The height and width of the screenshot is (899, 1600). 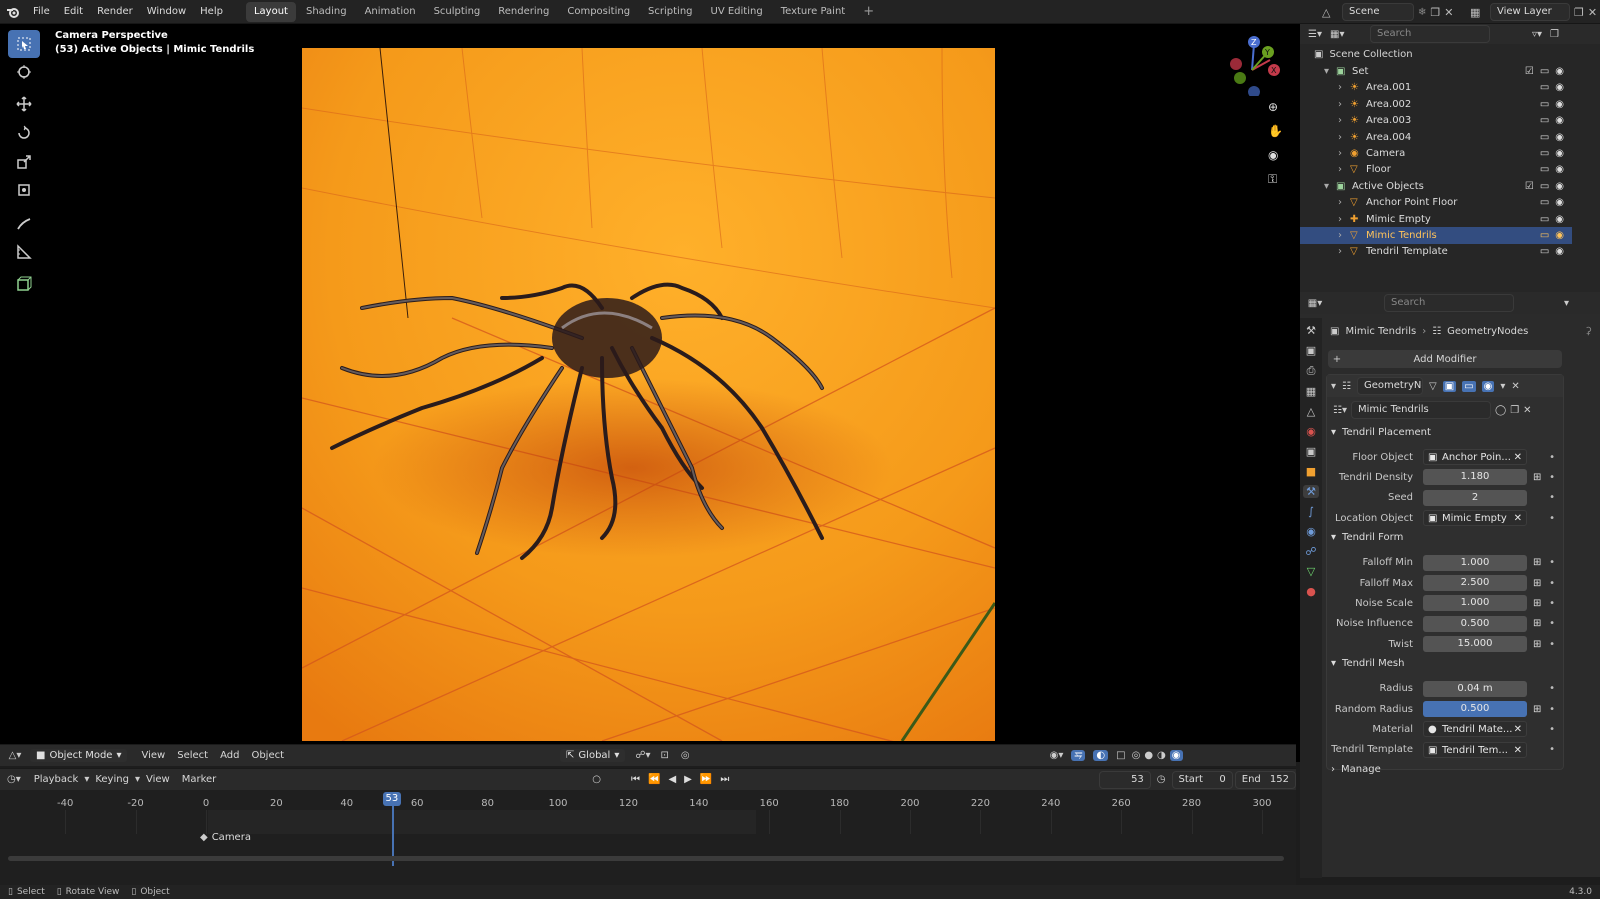 I want to click on unlink-icon: ✕, so click(x=1527, y=410).